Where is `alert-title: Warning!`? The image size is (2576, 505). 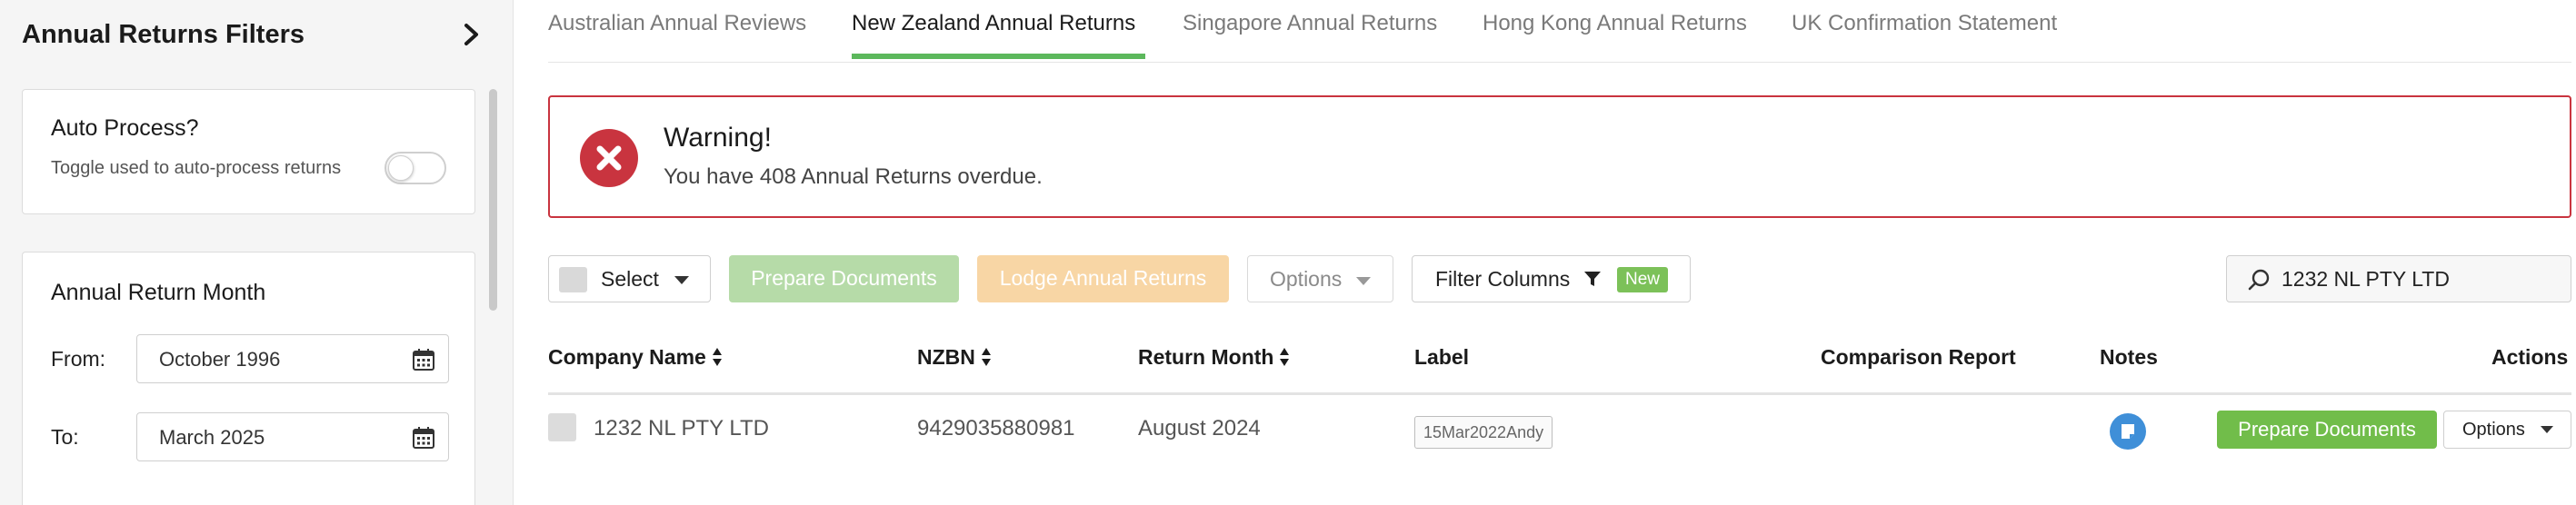
alert-title: Warning! is located at coordinates (718, 138).